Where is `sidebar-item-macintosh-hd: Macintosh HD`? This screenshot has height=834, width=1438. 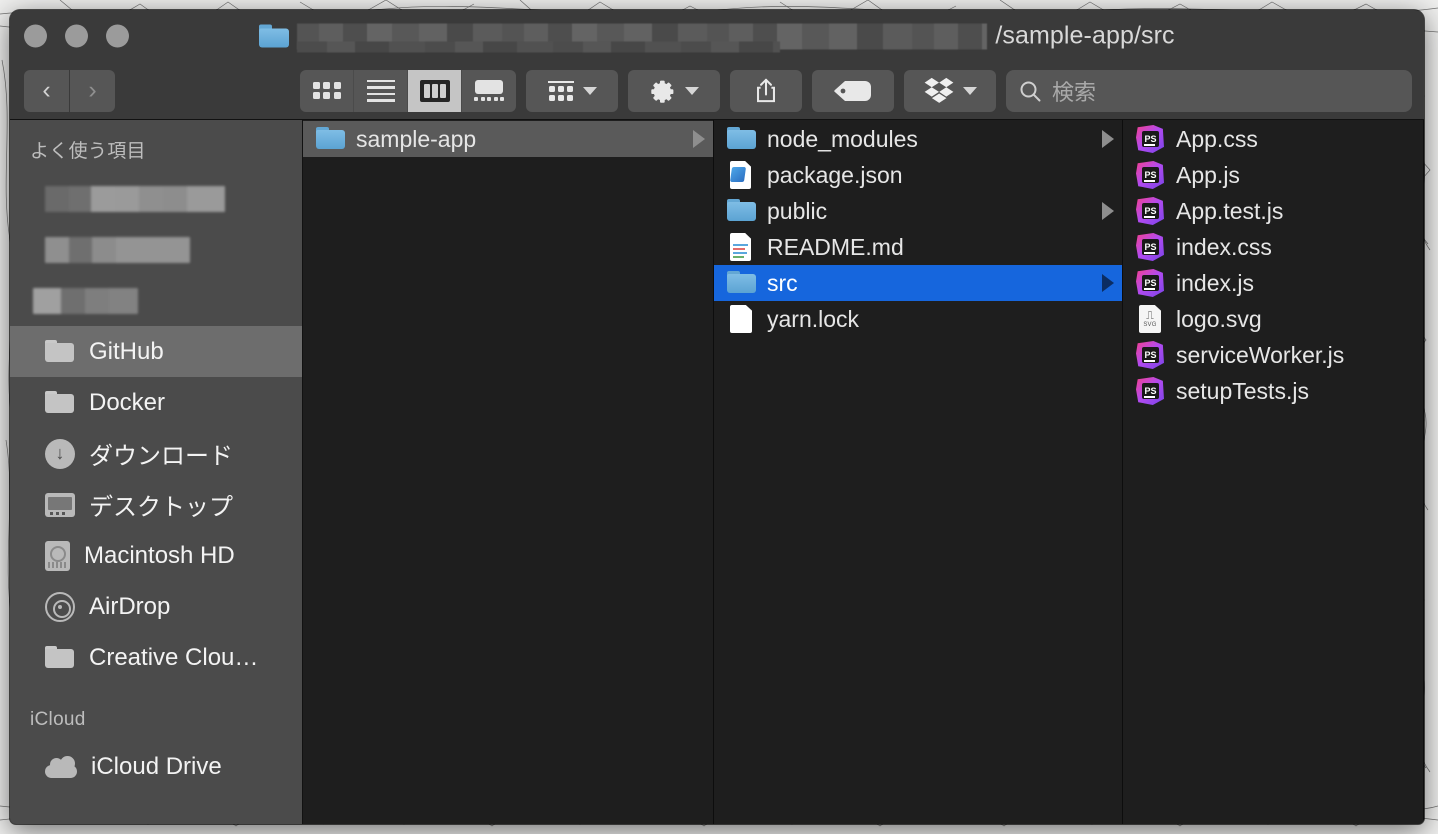 sidebar-item-macintosh-hd: Macintosh HD is located at coordinates (156, 555).